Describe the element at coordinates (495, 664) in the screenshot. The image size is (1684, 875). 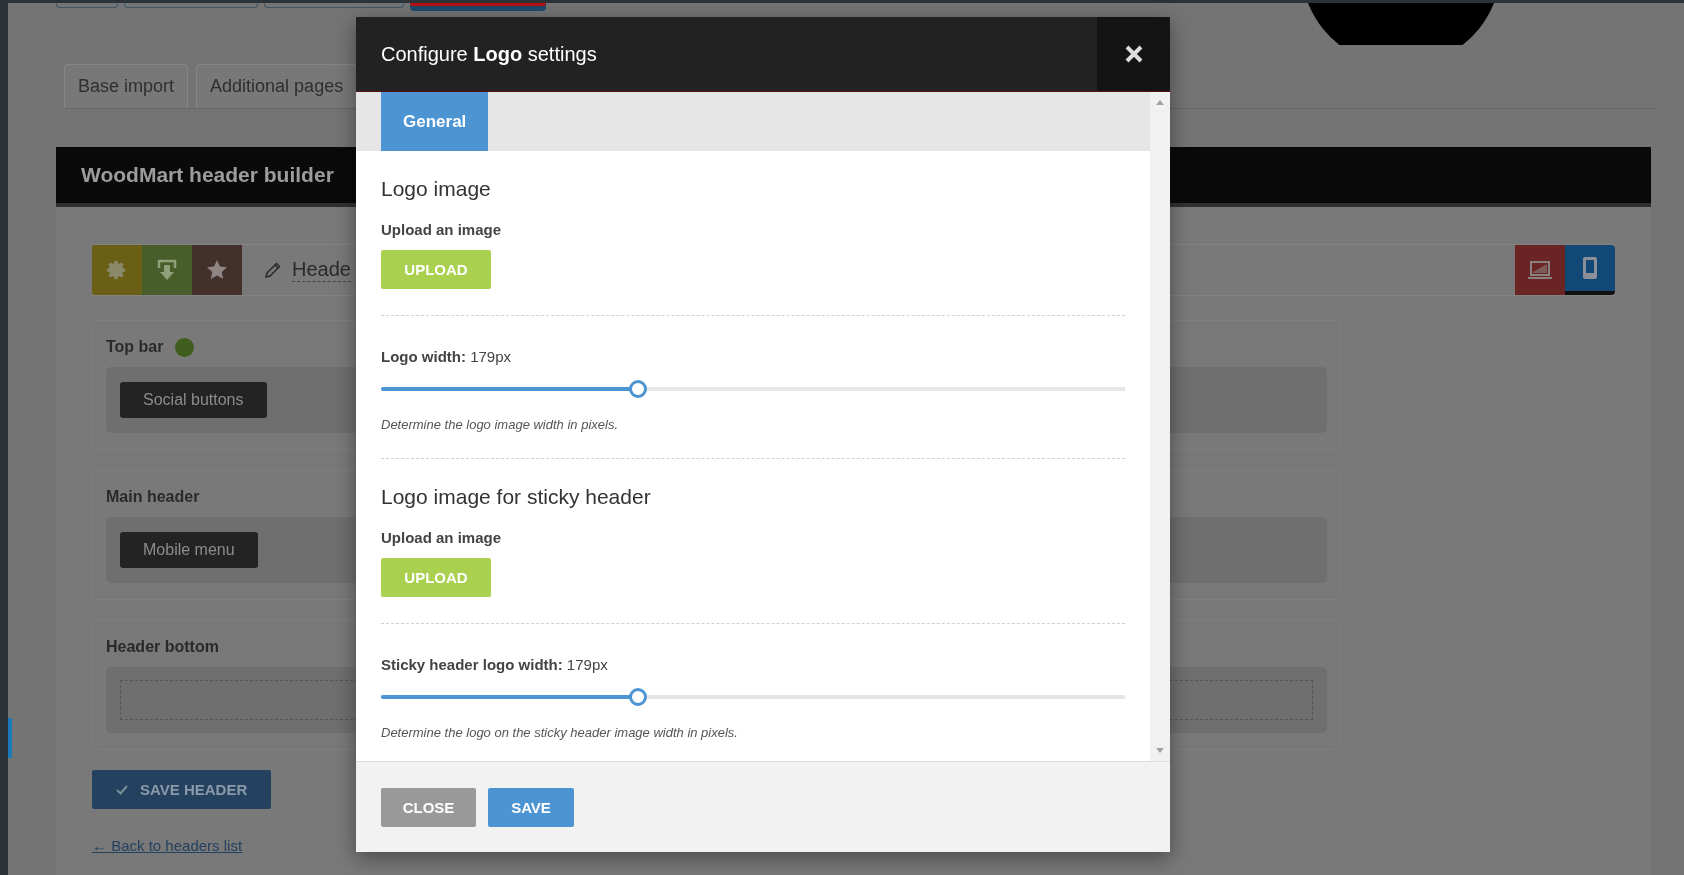
I see `slider-label: Sticky header logo width: 179px` at that location.